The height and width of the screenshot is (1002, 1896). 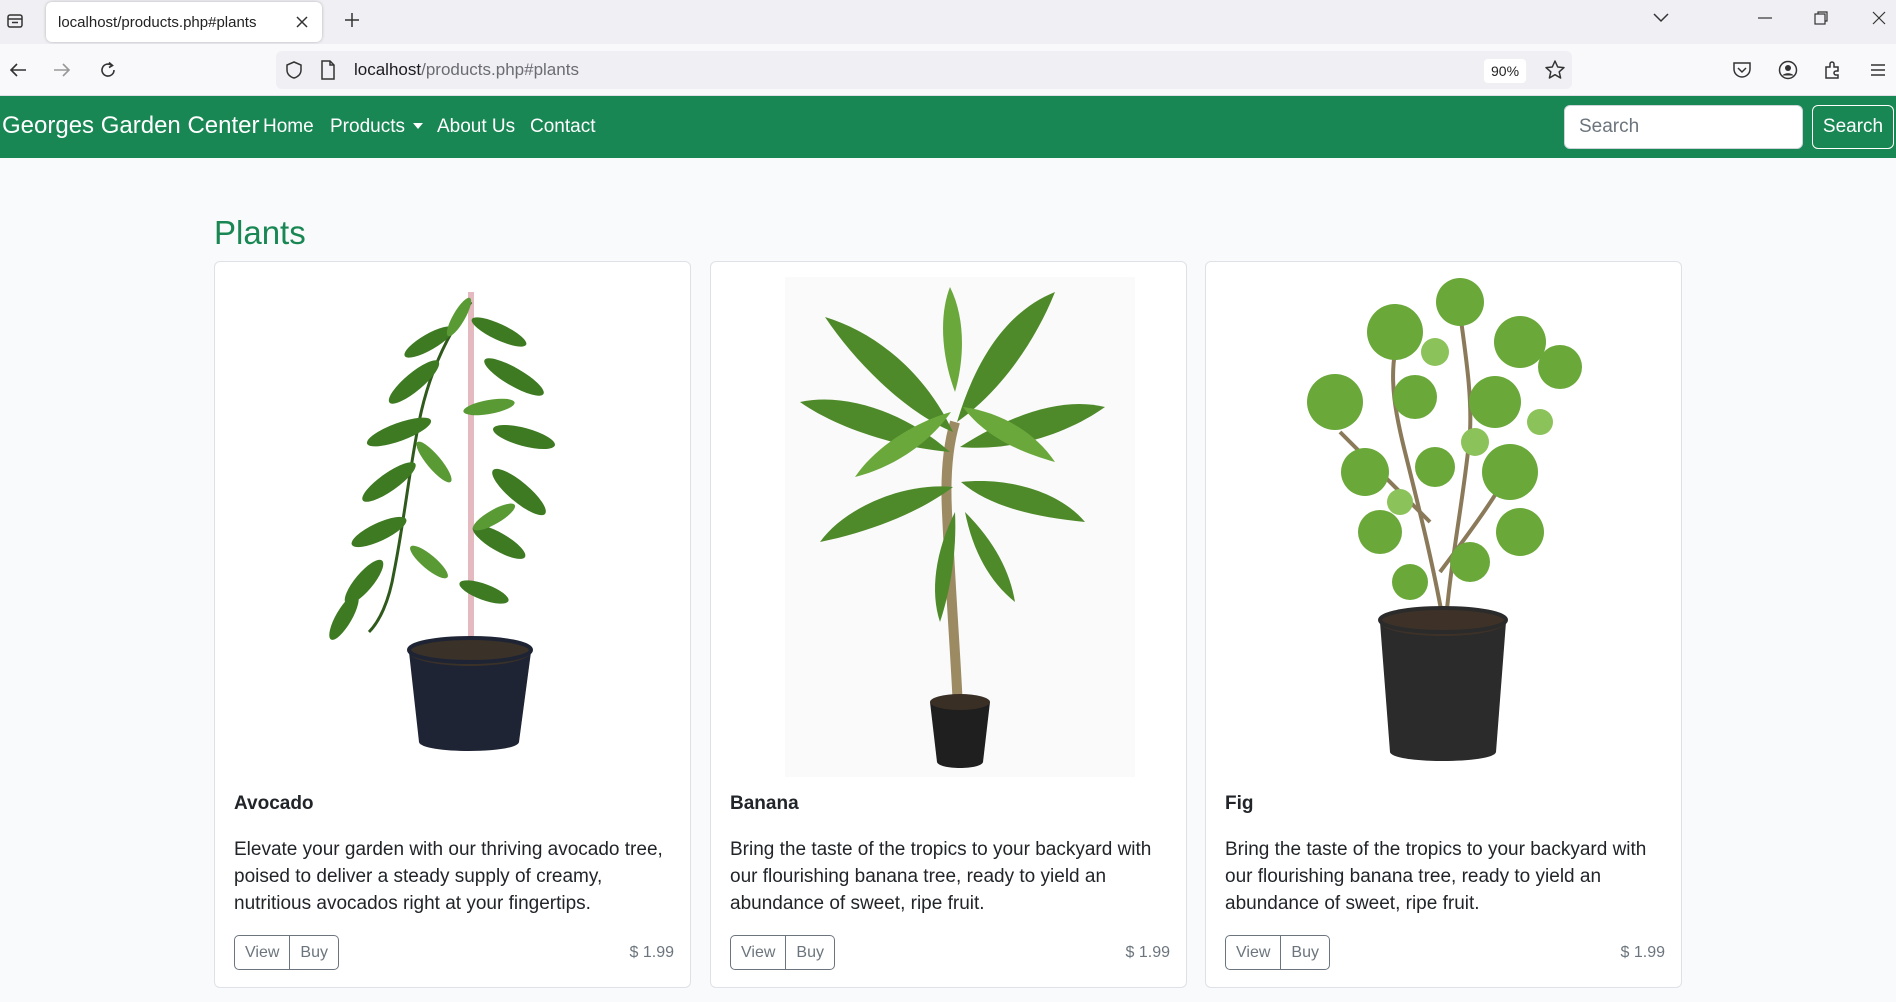 What do you see at coordinates (1821, 18) in the screenshot?
I see `restore-icon` at bounding box center [1821, 18].